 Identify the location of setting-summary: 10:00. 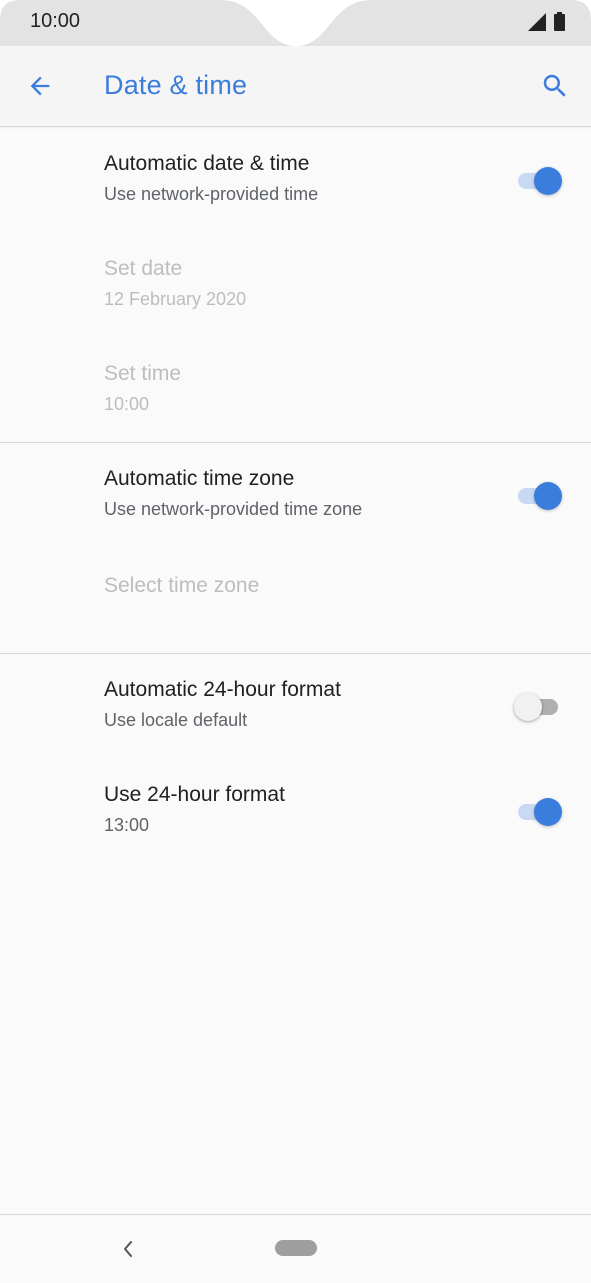
(127, 404).